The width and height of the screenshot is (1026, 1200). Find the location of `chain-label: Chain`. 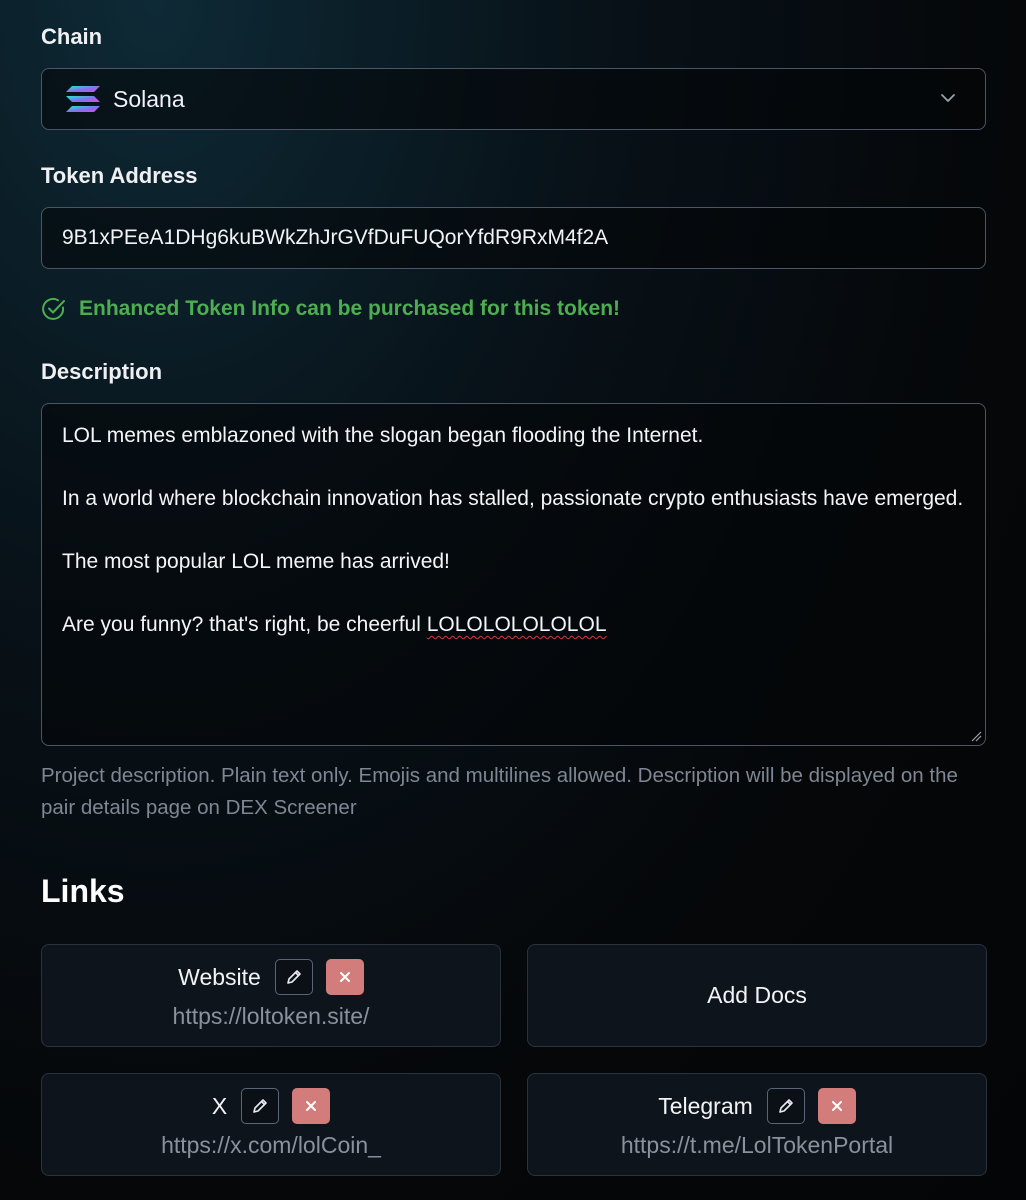

chain-label: Chain is located at coordinates (72, 36).